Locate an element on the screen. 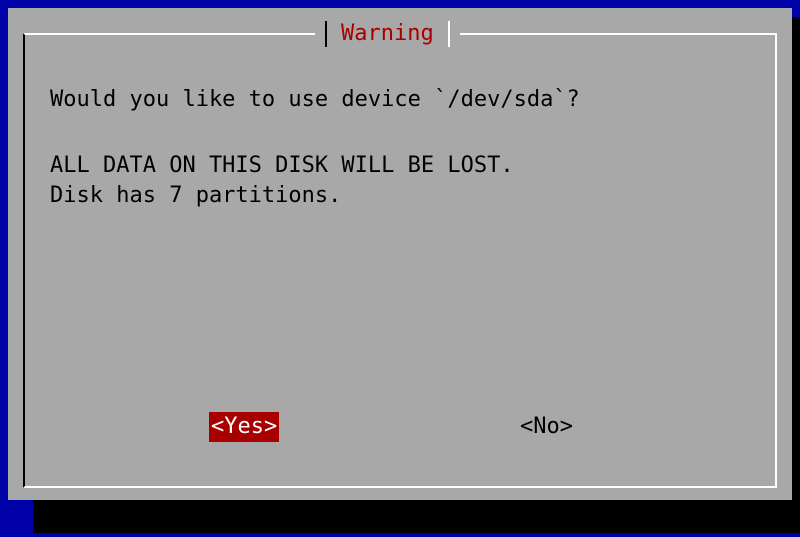  no-button: <No> is located at coordinates (546, 427).